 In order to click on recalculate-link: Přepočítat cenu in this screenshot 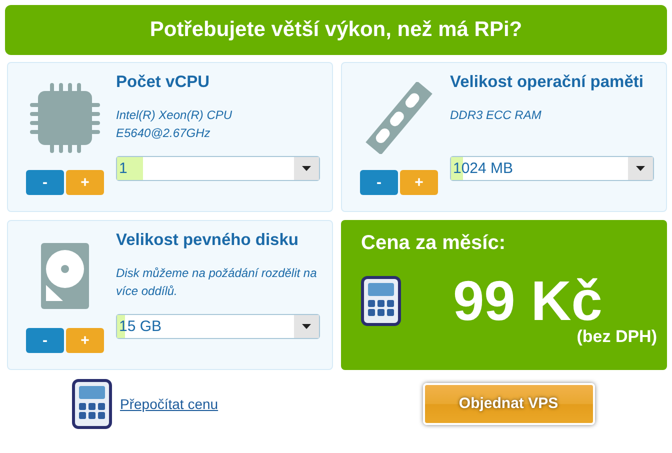, I will do `click(169, 404)`.